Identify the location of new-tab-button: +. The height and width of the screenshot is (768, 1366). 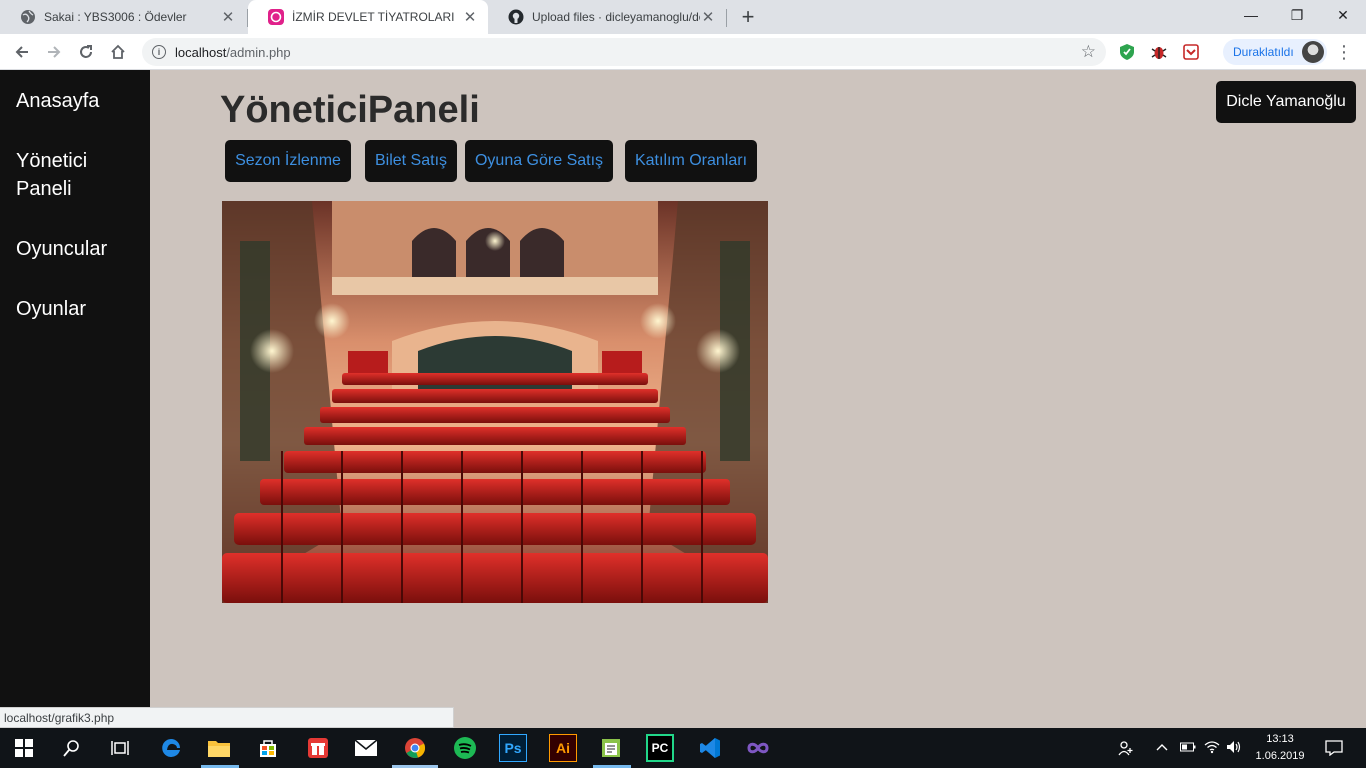
(748, 16).